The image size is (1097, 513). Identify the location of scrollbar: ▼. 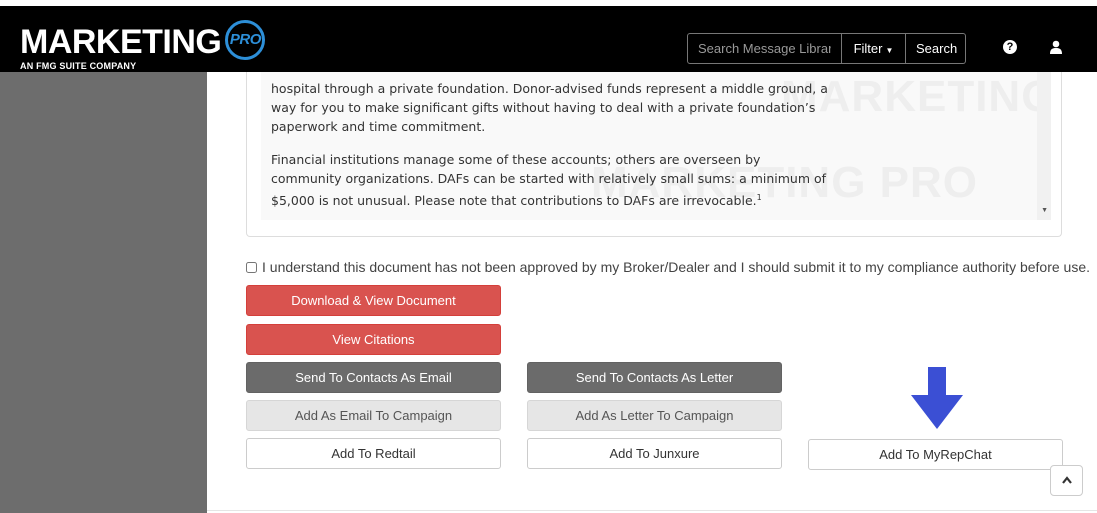
(1044, 146).